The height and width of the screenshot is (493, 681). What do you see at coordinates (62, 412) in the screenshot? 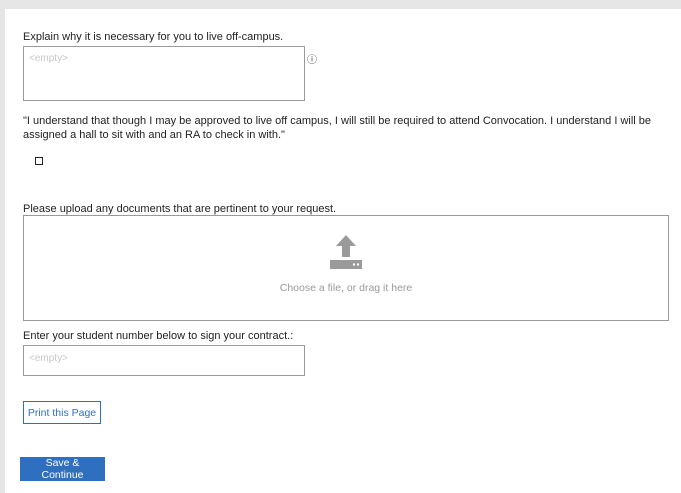
I see `print-page-button: Print this Page` at bounding box center [62, 412].